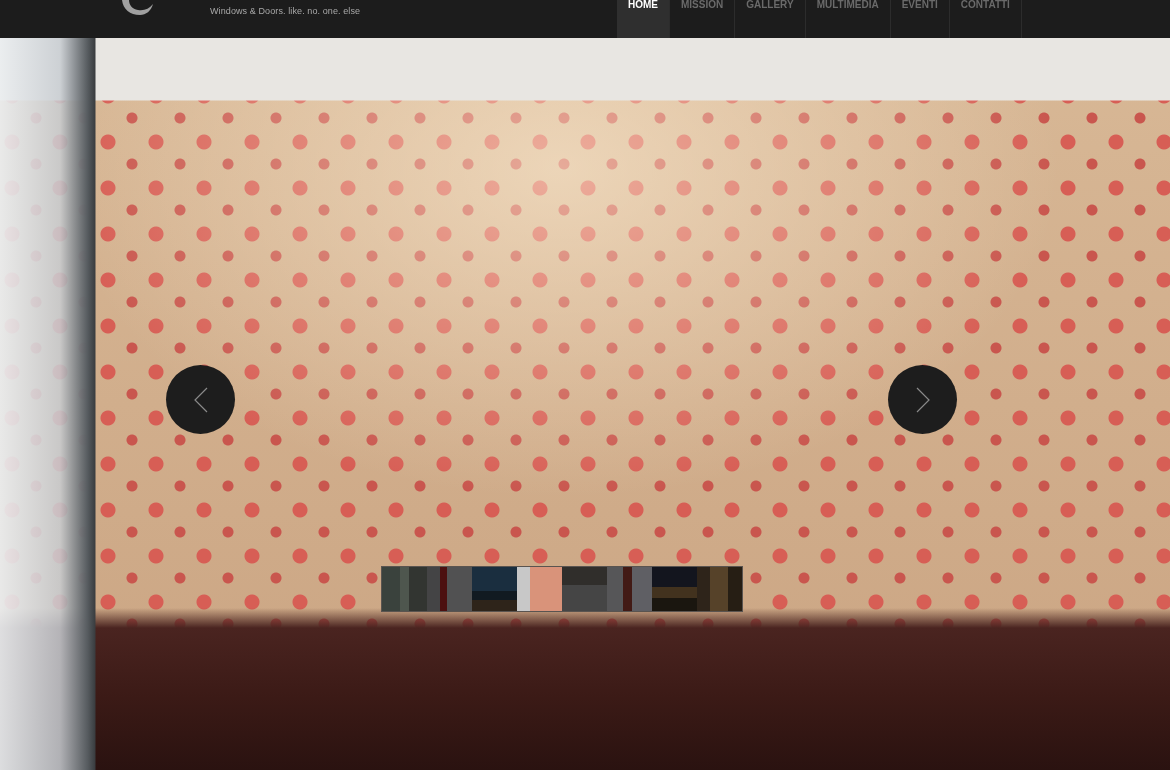 This screenshot has height=770, width=1170. Describe the element at coordinates (848, 19) in the screenshot. I see `nav-link: MULTIMEDIA` at that location.